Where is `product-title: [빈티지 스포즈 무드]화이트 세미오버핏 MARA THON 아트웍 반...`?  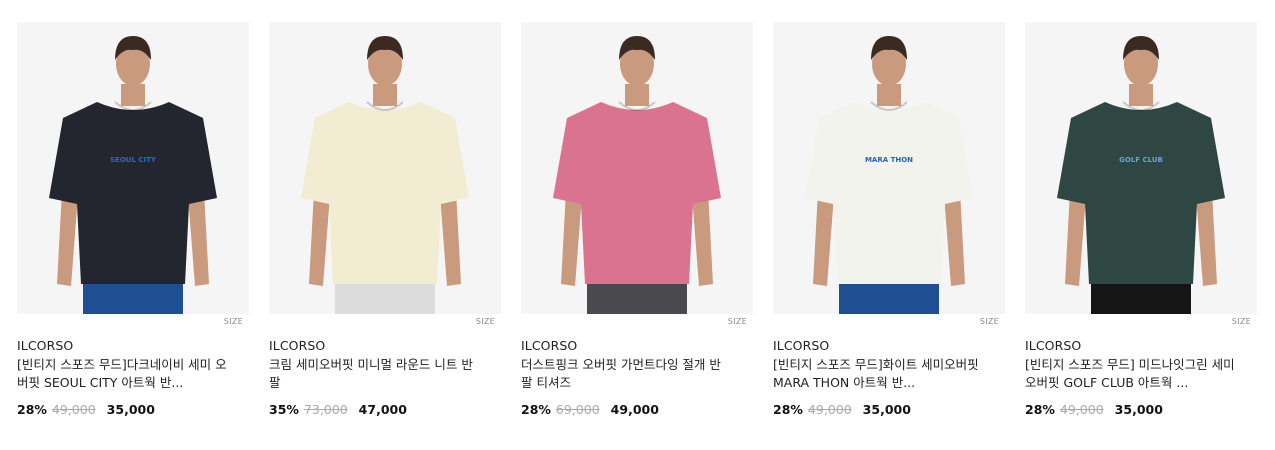 product-title: [빈티지 스포즈 무드]화이트 세미오버핏 MARA THON 아트웍 반... is located at coordinates (878, 374).